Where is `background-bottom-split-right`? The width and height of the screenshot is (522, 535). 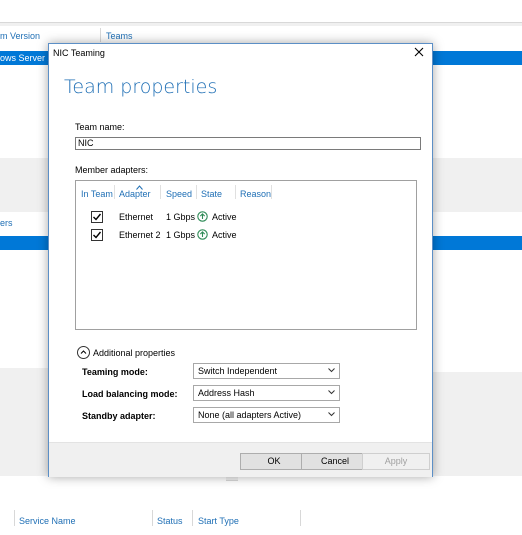
background-bottom-split-right is located at coordinates (380, 488).